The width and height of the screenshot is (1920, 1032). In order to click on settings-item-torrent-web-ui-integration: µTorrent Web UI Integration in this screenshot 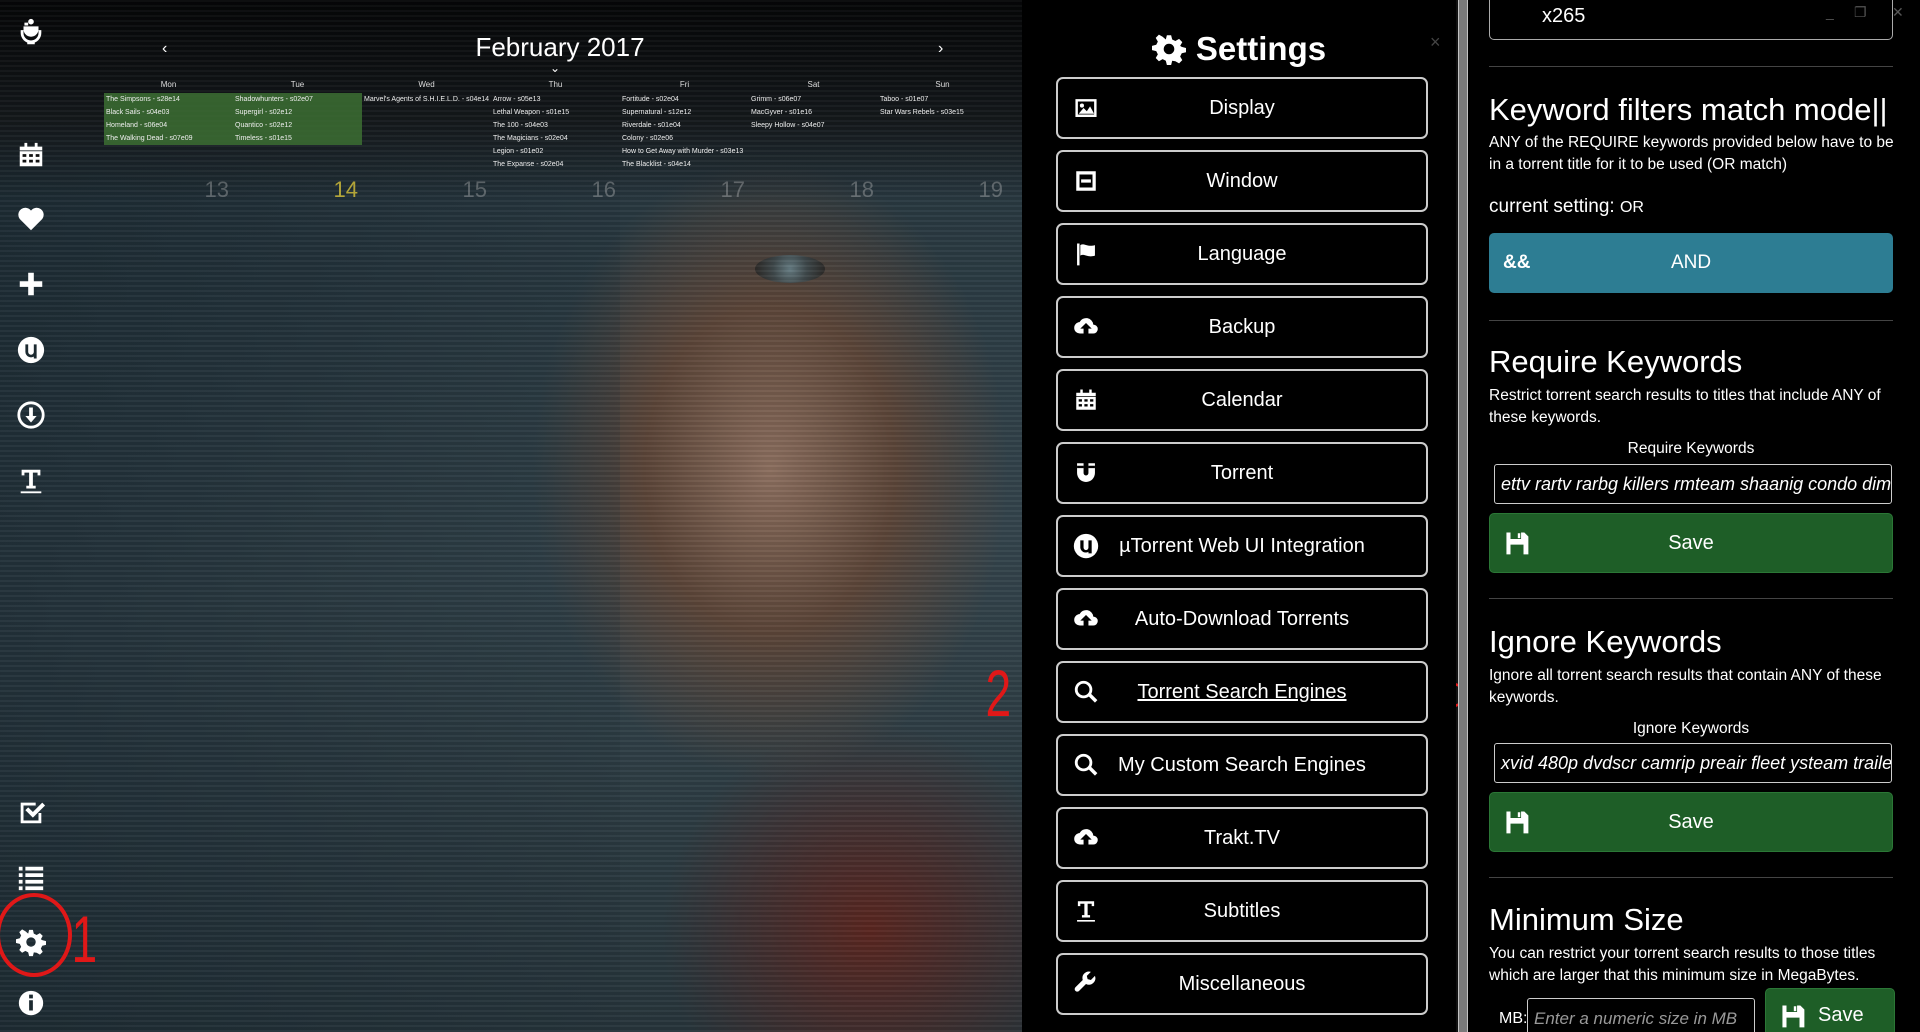, I will do `click(1242, 546)`.